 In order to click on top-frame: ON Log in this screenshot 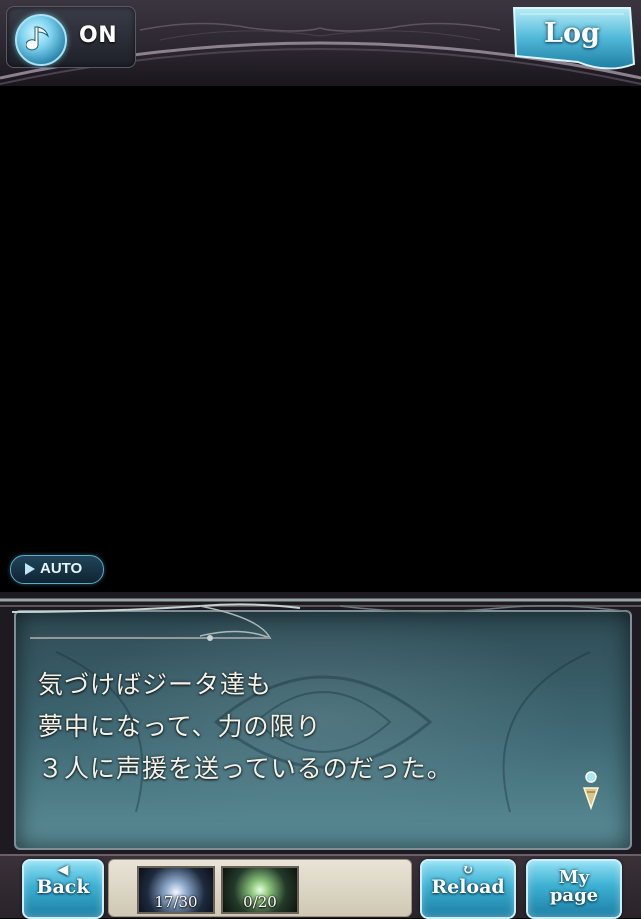, I will do `click(320, 43)`.